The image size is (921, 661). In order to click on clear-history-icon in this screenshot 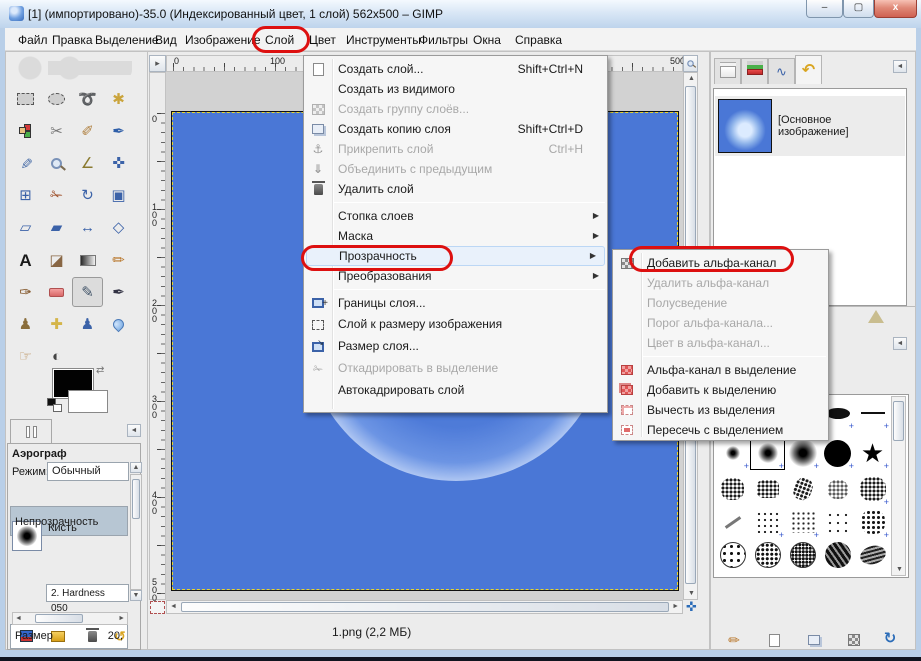, I will do `click(876, 316)`.